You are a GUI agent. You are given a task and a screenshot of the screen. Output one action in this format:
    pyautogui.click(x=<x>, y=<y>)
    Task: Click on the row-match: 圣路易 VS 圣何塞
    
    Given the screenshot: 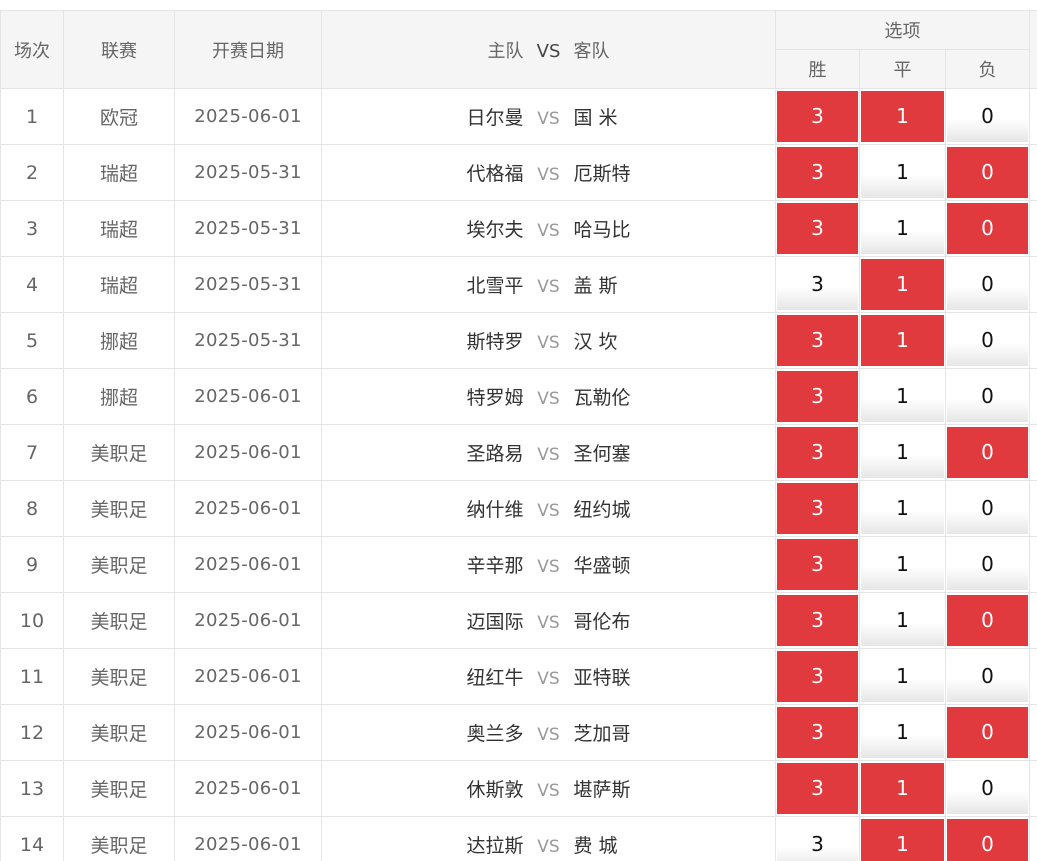 What is the action you would take?
    pyautogui.click(x=548, y=452)
    